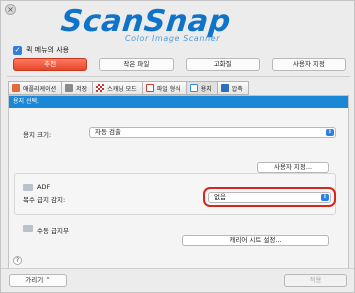 This screenshot has width=355, height=293. I want to click on adf-icon, so click(28, 187).